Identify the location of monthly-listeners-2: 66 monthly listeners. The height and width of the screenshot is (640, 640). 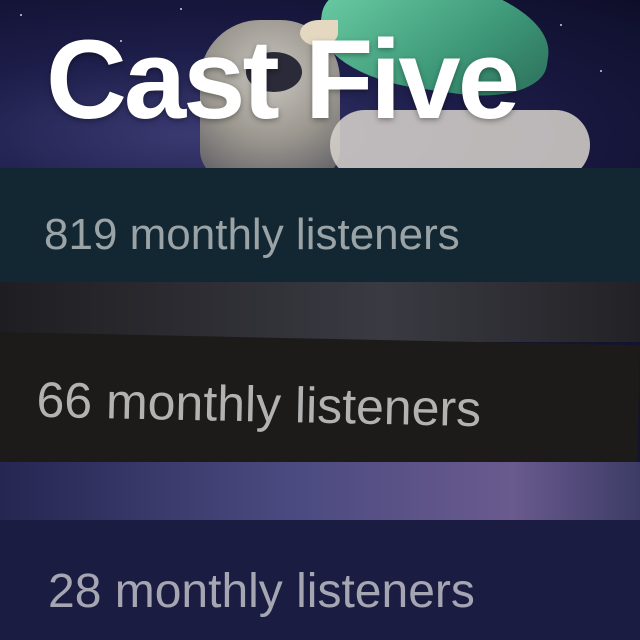
(259, 404).